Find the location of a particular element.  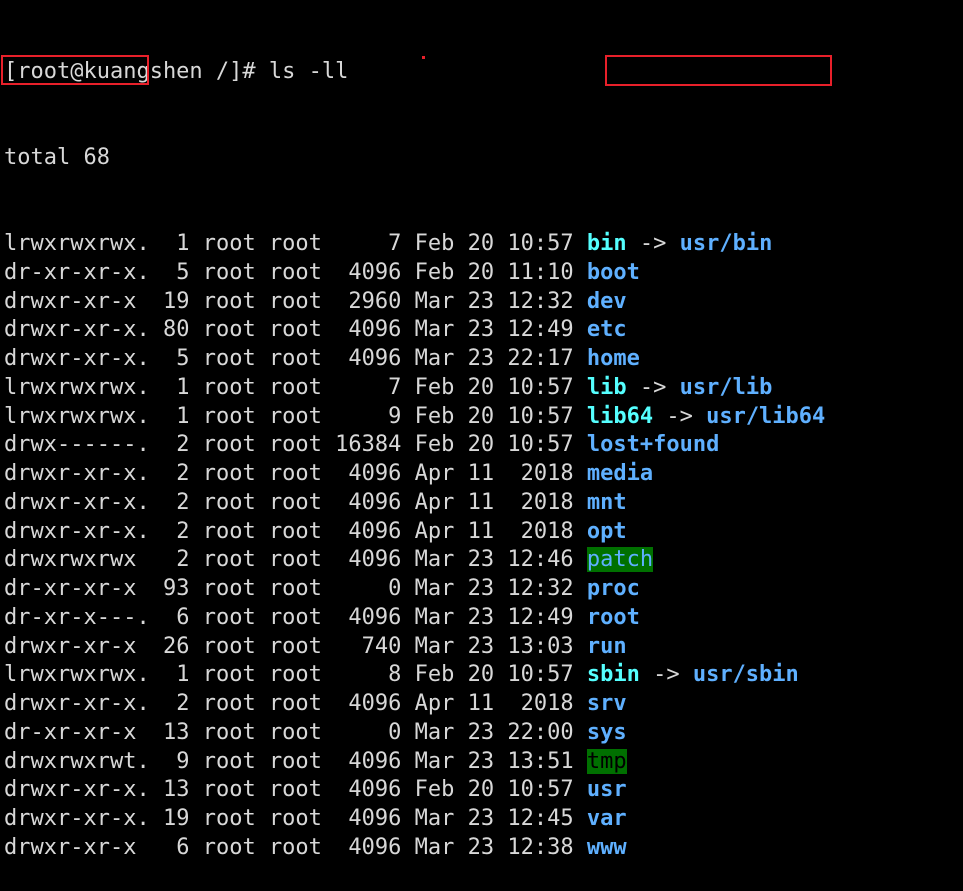

modified-date: Mar 23 12:49 is located at coordinates (494, 330).